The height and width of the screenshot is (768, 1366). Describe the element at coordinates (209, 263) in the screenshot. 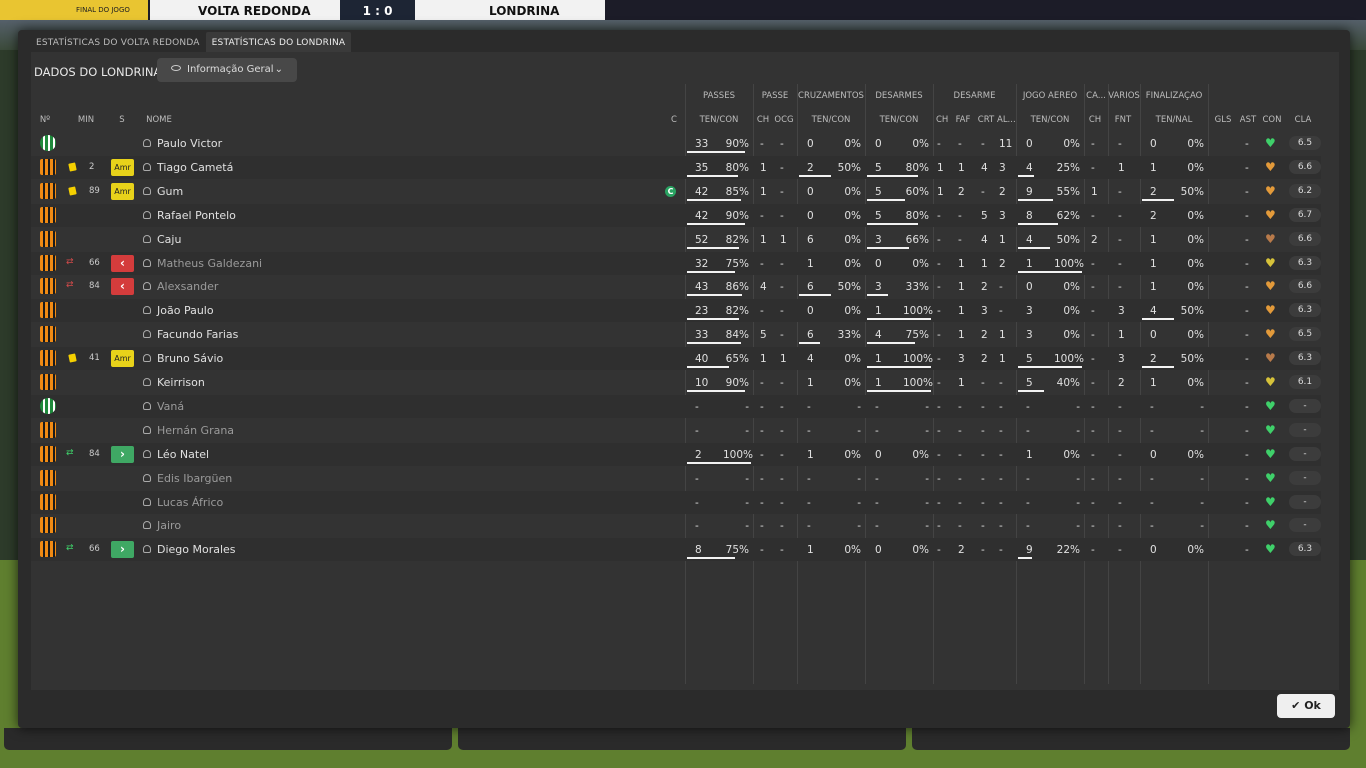

I see `player-name: Matheus Galdezani` at that location.